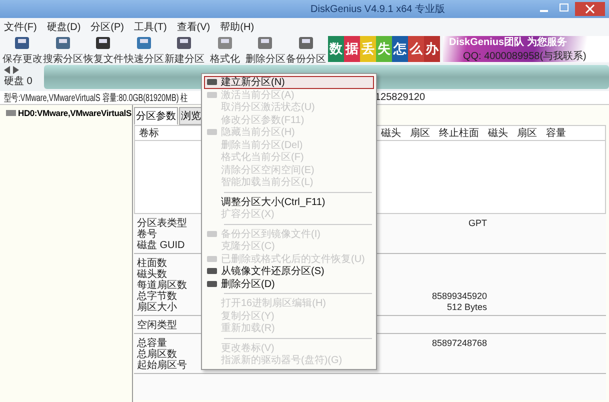 The width and height of the screenshot is (609, 402). What do you see at coordinates (149, 133) in the screenshot?
I see `column-header: 卷标` at bounding box center [149, 133].